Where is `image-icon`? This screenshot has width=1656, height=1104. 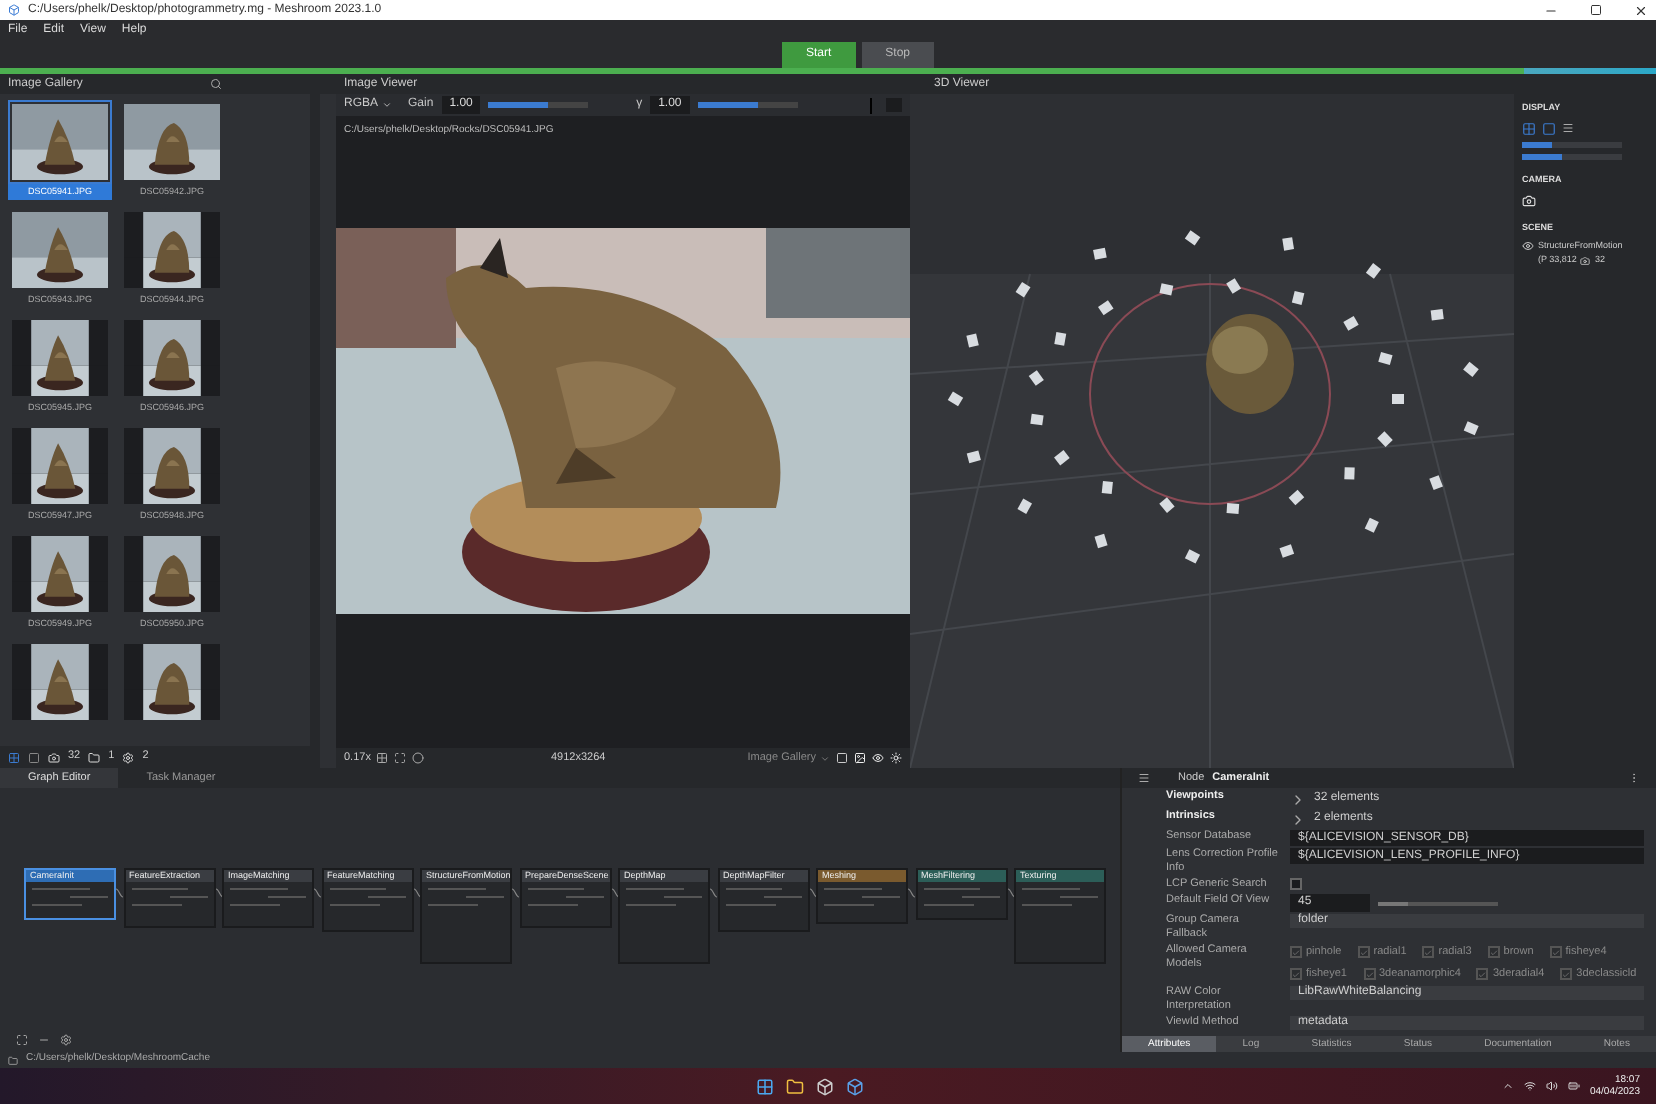 image-icon is located at coordinates (860, 758).